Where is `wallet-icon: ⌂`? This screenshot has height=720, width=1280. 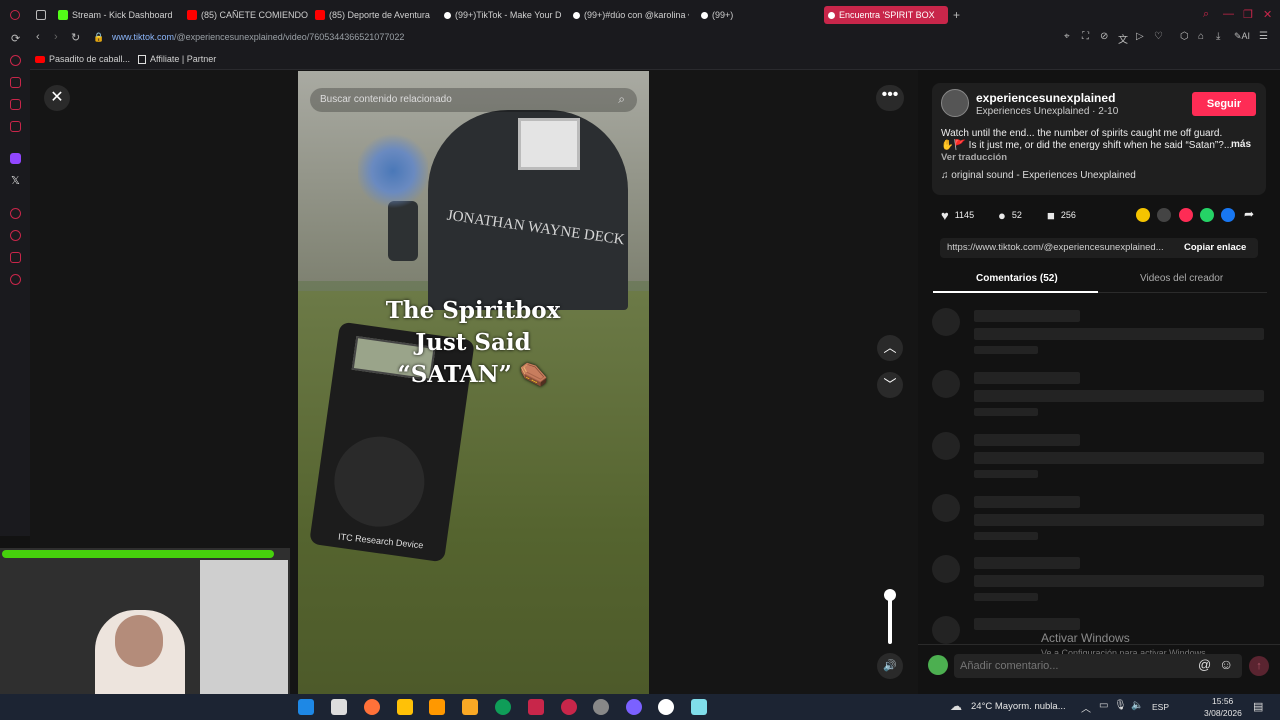 wallet-icon: ⌂ is located at coordinates (1201, 36).